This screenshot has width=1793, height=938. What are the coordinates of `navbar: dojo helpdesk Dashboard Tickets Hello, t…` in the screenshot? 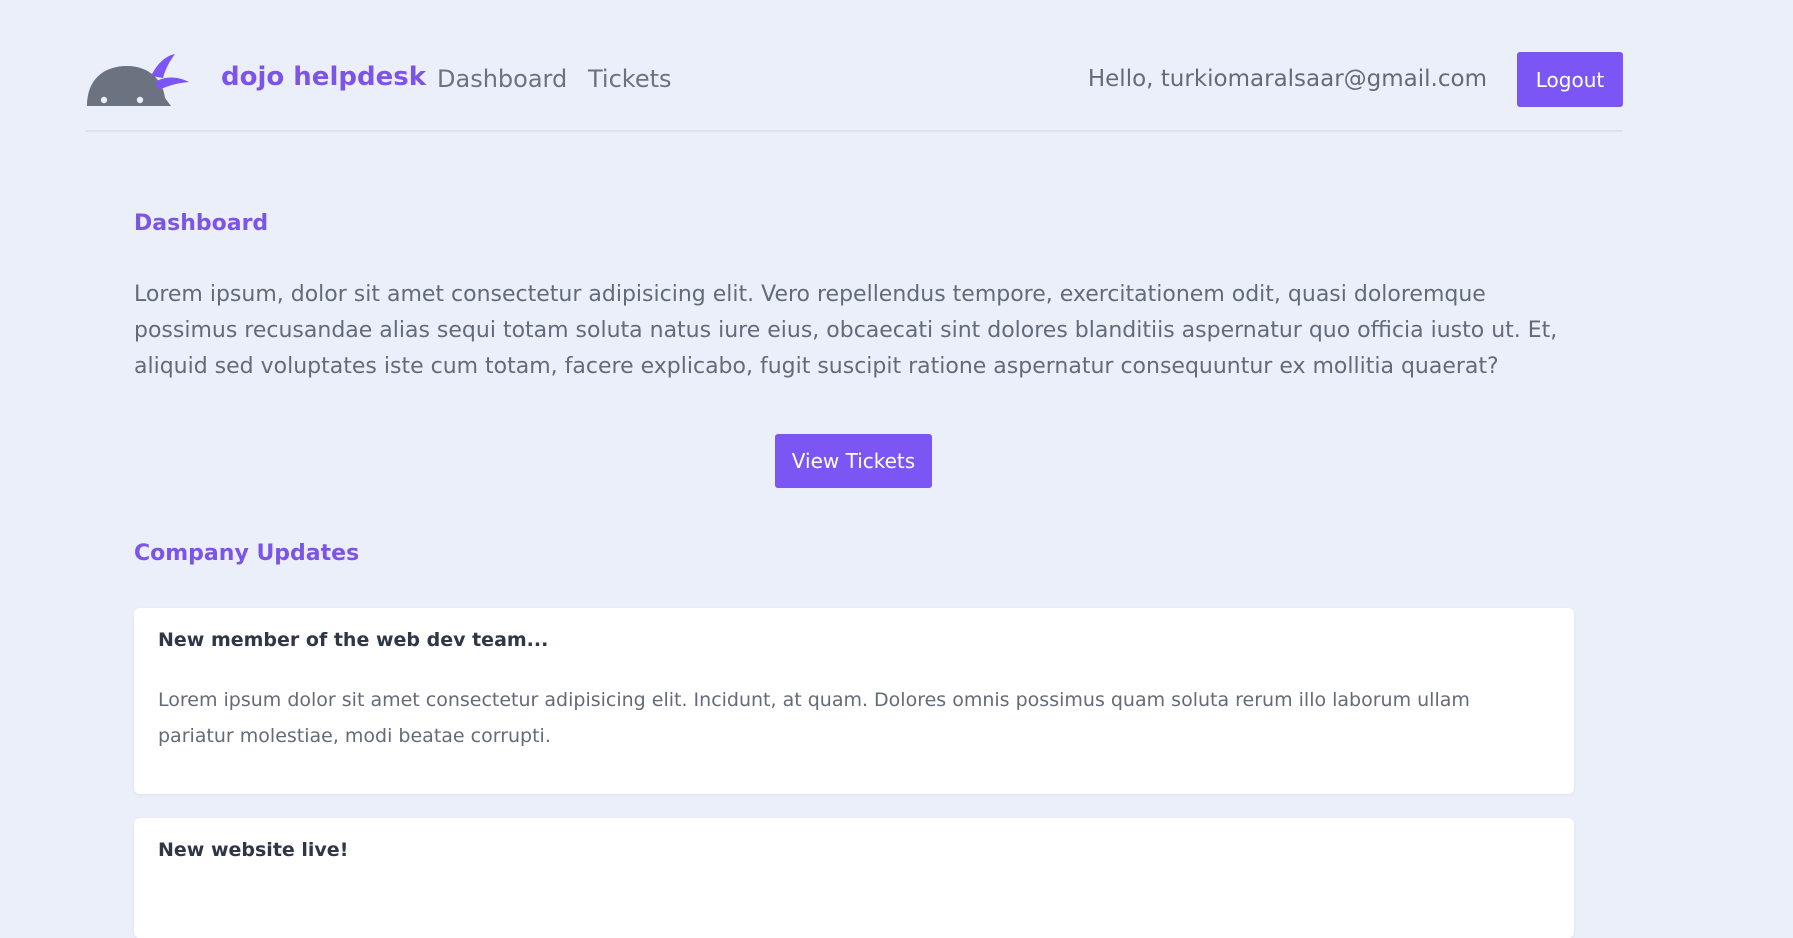 It's located at (854, 66).